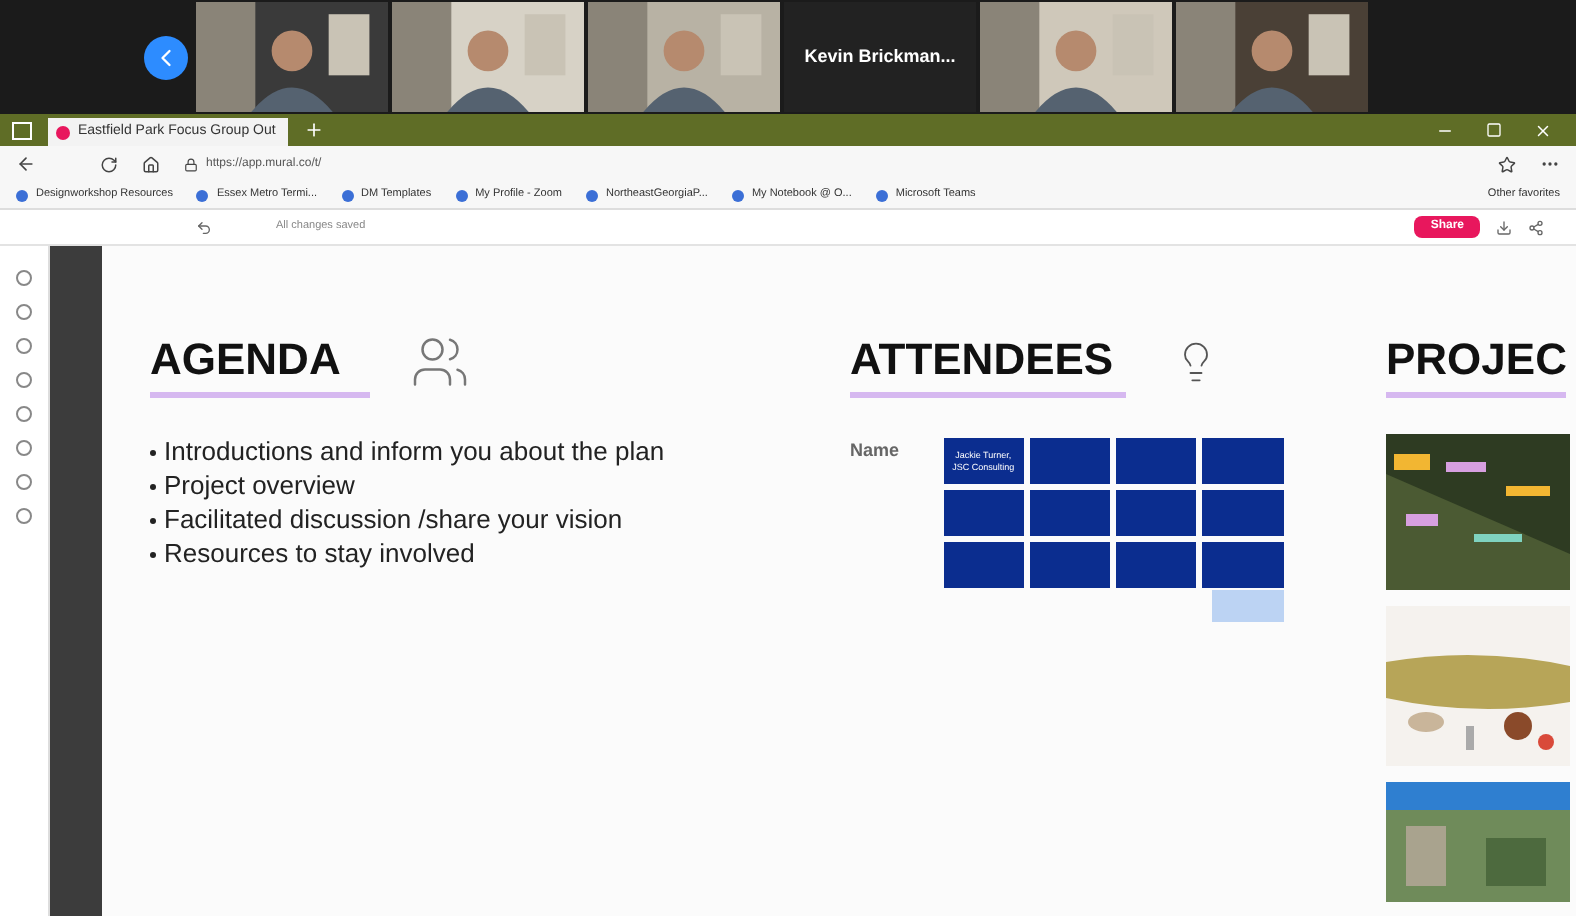 The width and height of the screenshot is (1576, 916). What do you see at coordinates (1504, 227) in the screenshot?
I see `download-icon` at bounding box center [1504, 227].